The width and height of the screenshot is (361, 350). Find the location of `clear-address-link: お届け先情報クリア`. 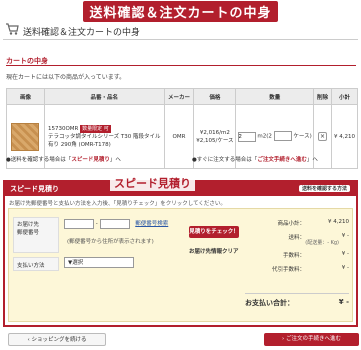

clear-address-link: お届け先情報クリア is located at coordinates (214, 251).